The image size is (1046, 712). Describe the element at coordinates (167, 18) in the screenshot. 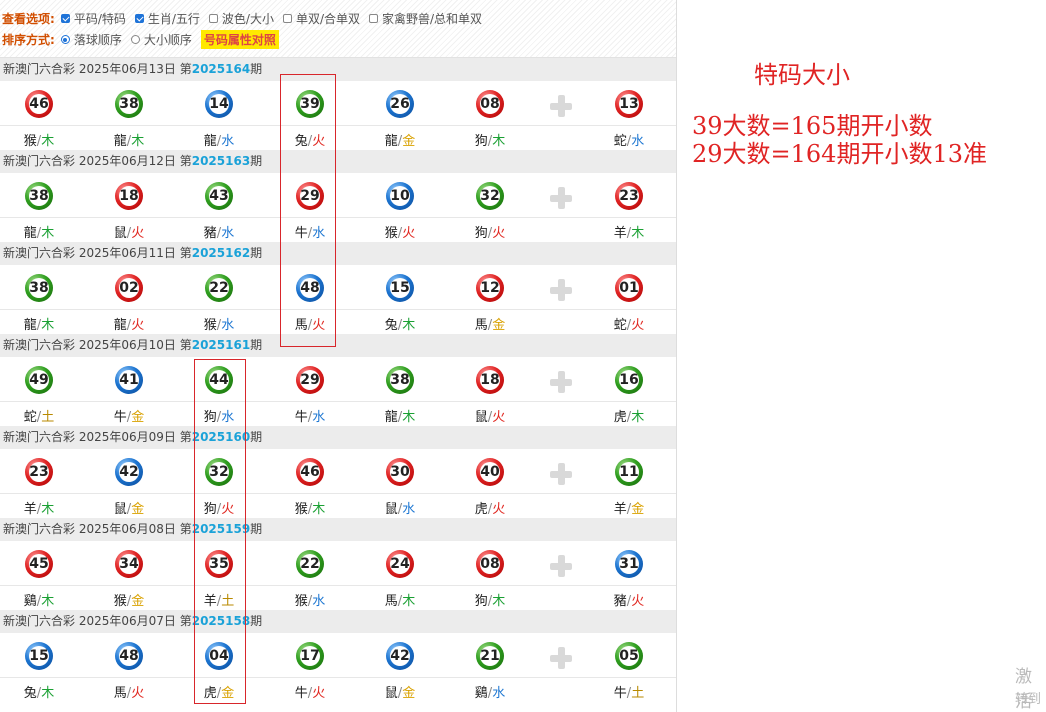

I see `option-zodiac-element: 生肖/五行` at that location.